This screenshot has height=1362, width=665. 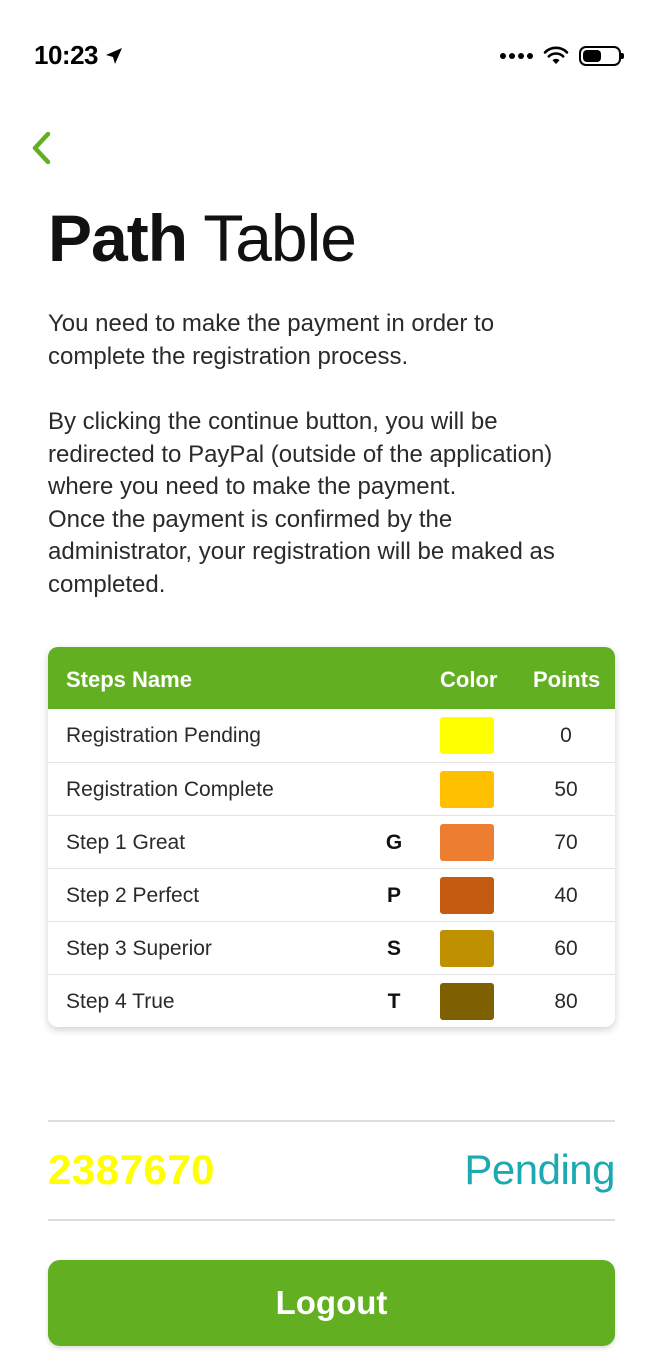 I want to click on row-points: 80, so click(x=566, y=1001).